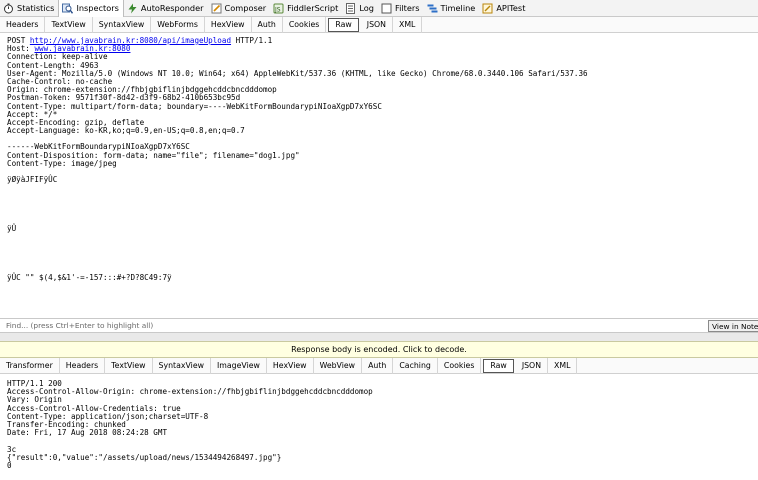 The width and height of the screenshot is (758, 480). I want to click on main-tab-fiddlerscript: JS FiddlerScript, so click(306, 8).